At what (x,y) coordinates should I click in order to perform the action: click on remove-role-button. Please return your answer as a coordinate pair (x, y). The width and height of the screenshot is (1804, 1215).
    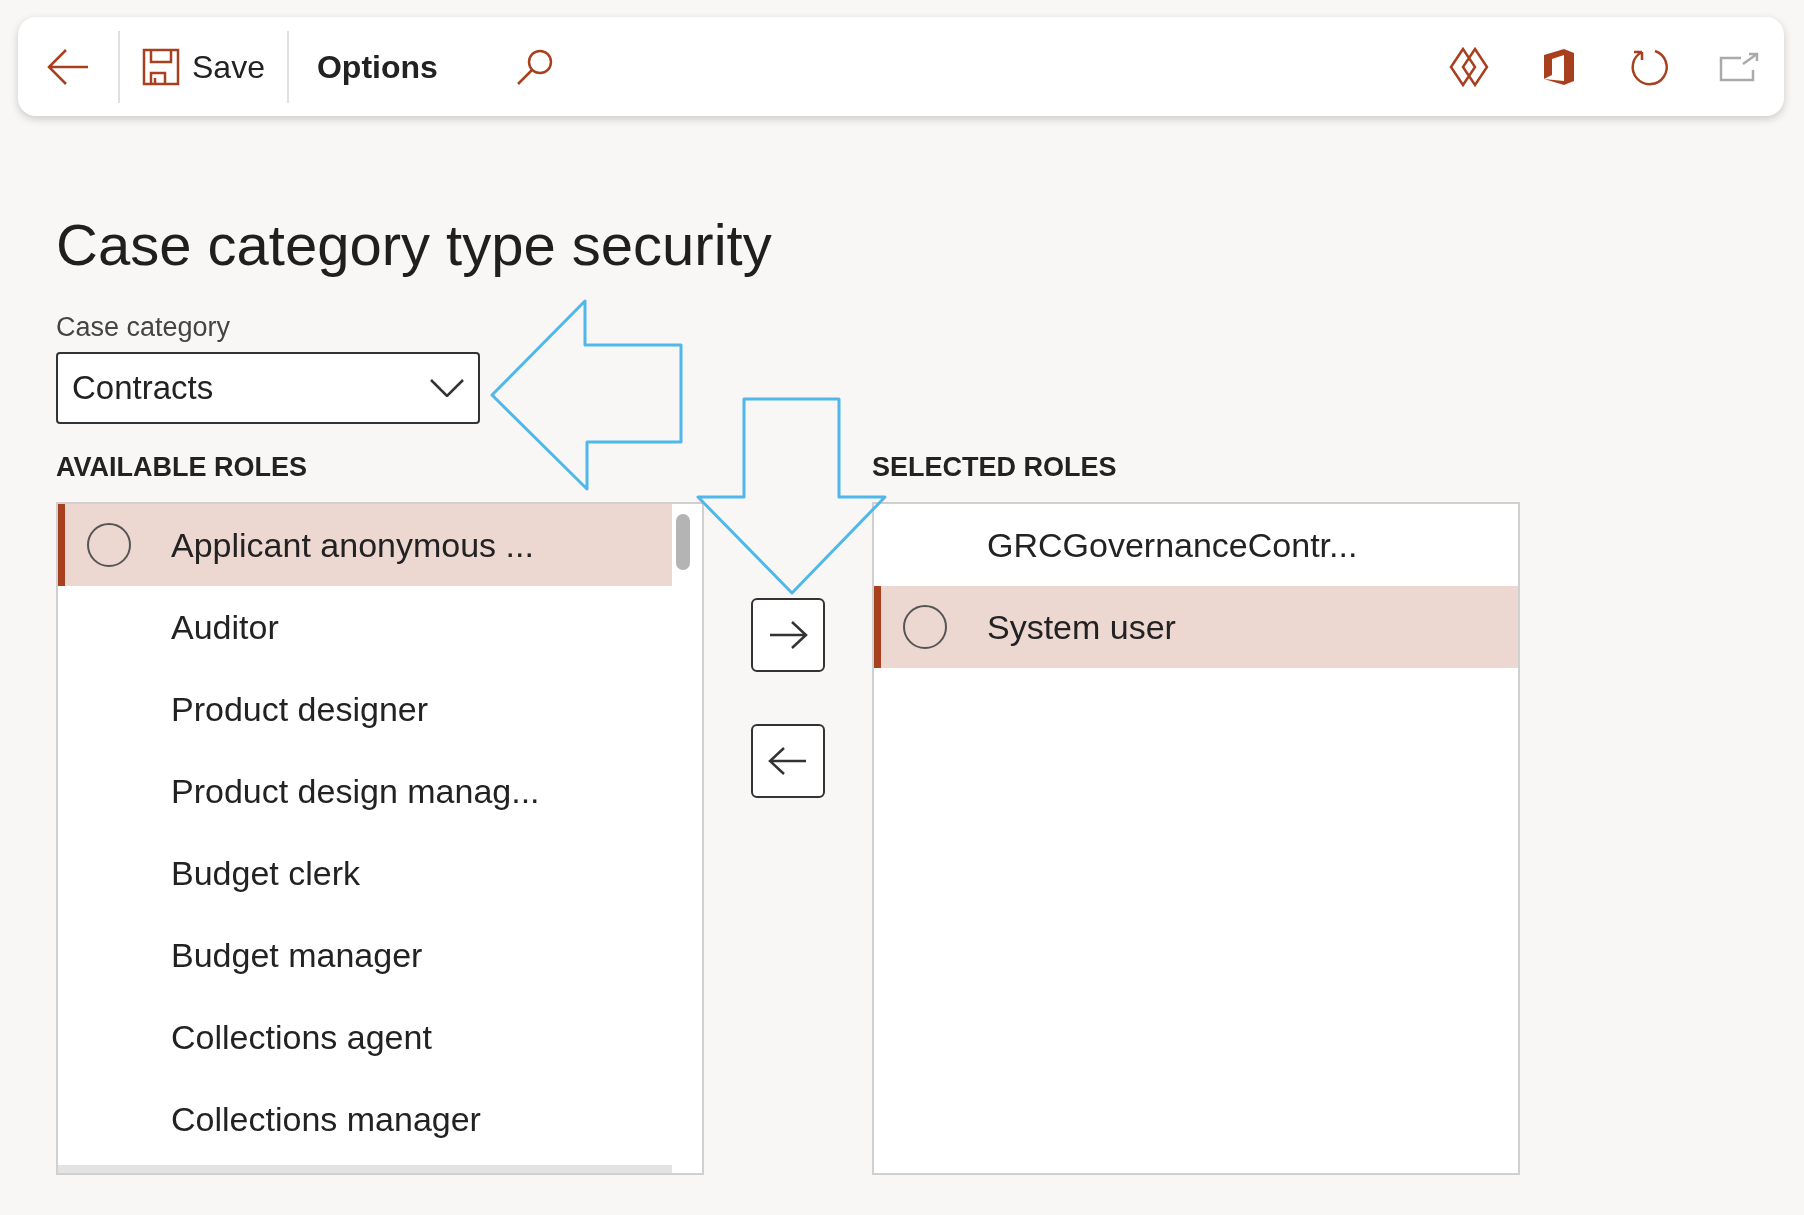
    Looking at the image, I should click on (788, 761).